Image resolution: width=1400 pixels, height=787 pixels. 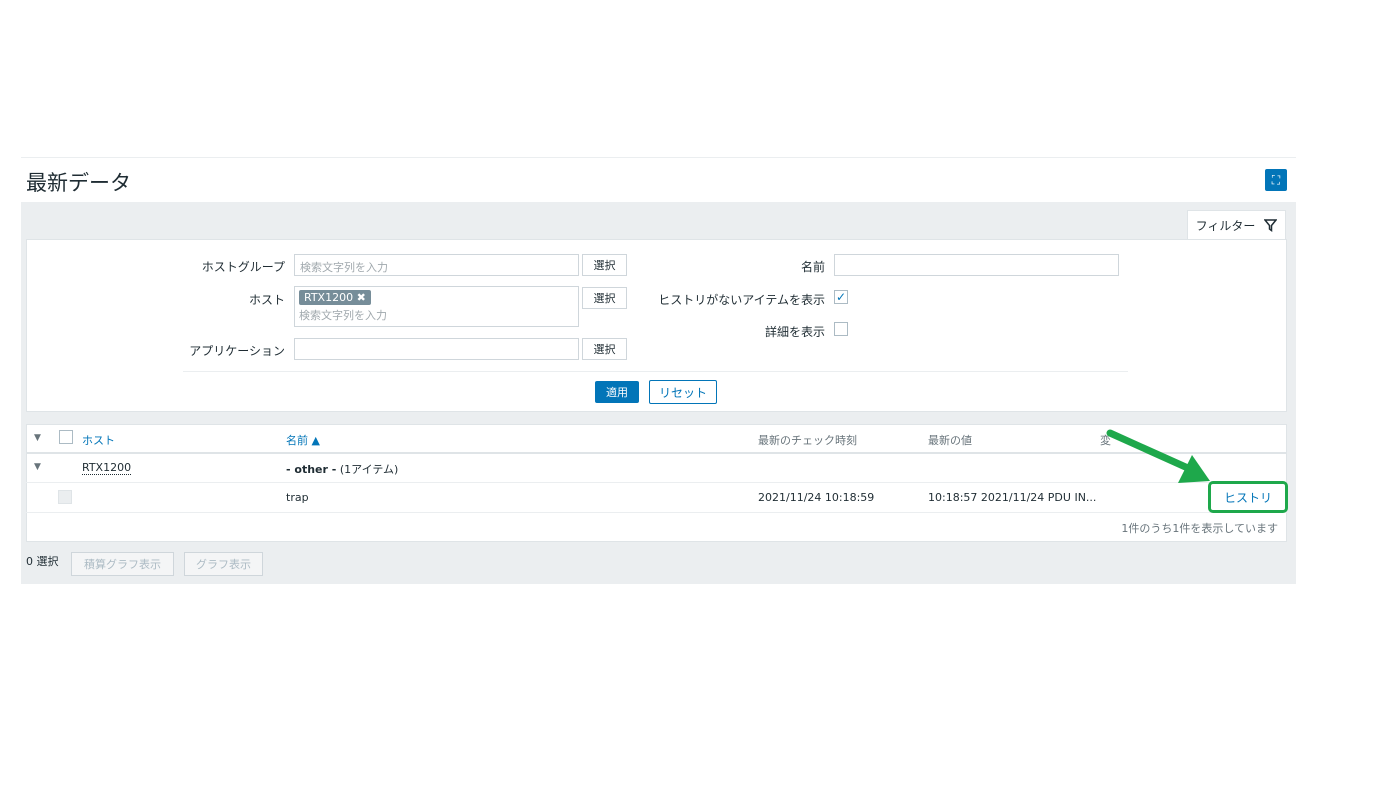 I want to click on filter-tab-label: フィルター, so click(x=1225, y=226).